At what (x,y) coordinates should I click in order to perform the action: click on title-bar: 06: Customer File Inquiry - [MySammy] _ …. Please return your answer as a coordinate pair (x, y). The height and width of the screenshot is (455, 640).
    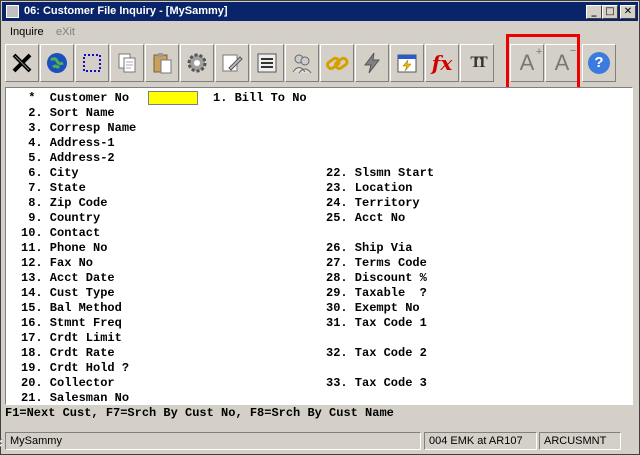
    Looking at the image, I should click on (320, 11).